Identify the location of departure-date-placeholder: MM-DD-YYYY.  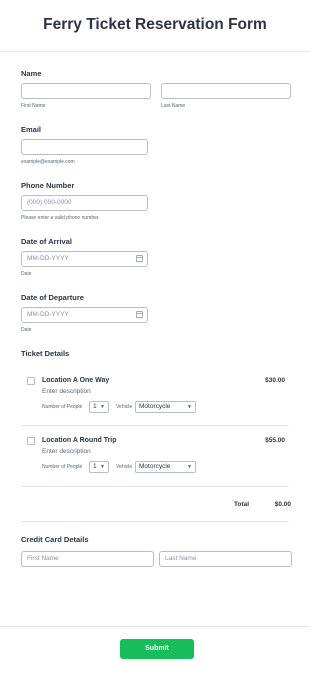
(48, 314).